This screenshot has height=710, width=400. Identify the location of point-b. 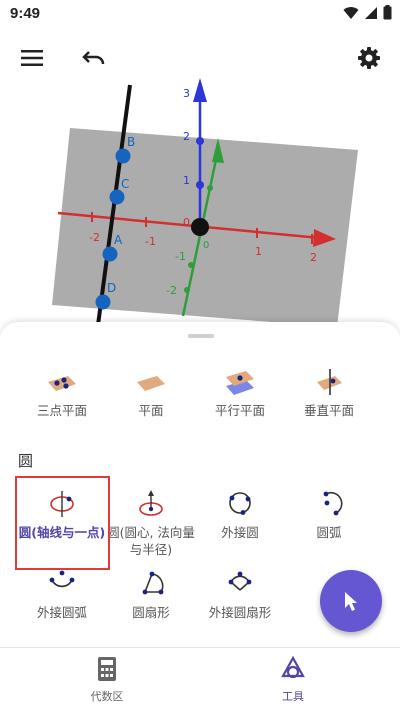
(123, 156).